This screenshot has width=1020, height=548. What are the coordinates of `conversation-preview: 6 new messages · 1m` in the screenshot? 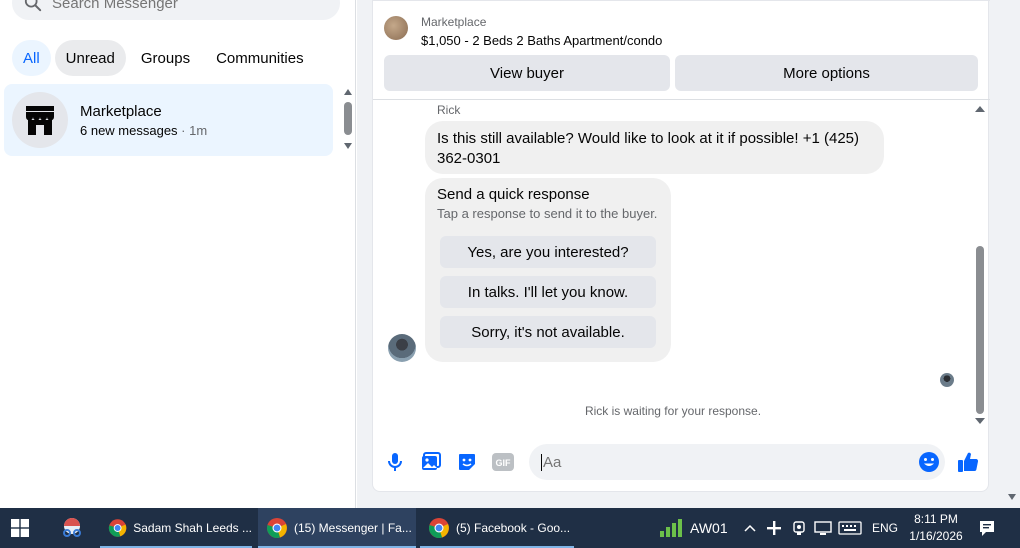 It's located at (143, 130).